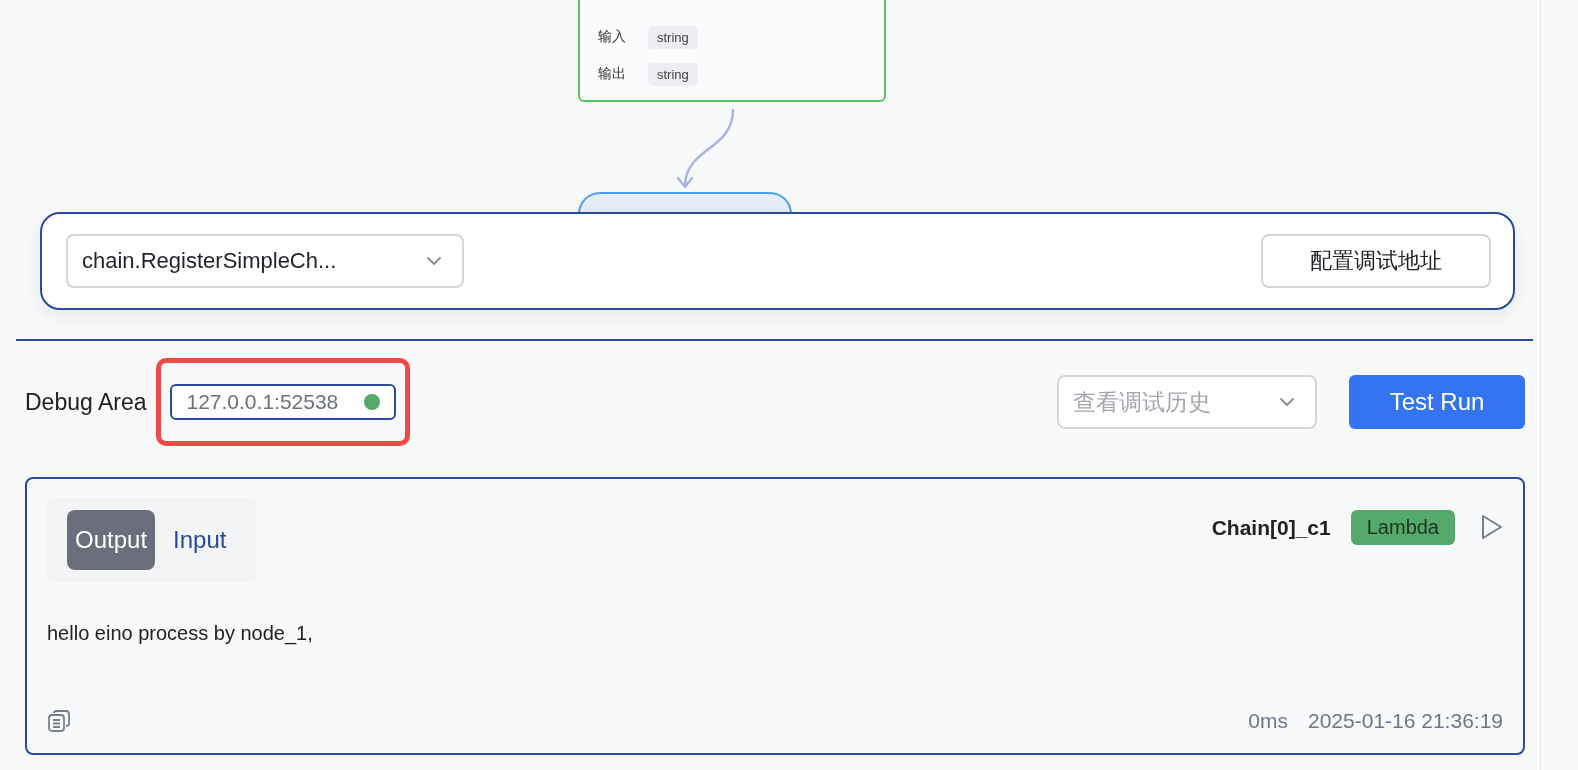 This screenshot has height=770, width=1578. What do you see at coordinates (180, 633) in the screenshot?
I see `output-text: hello eino process by node_1,` at bounding box center [180, 633].